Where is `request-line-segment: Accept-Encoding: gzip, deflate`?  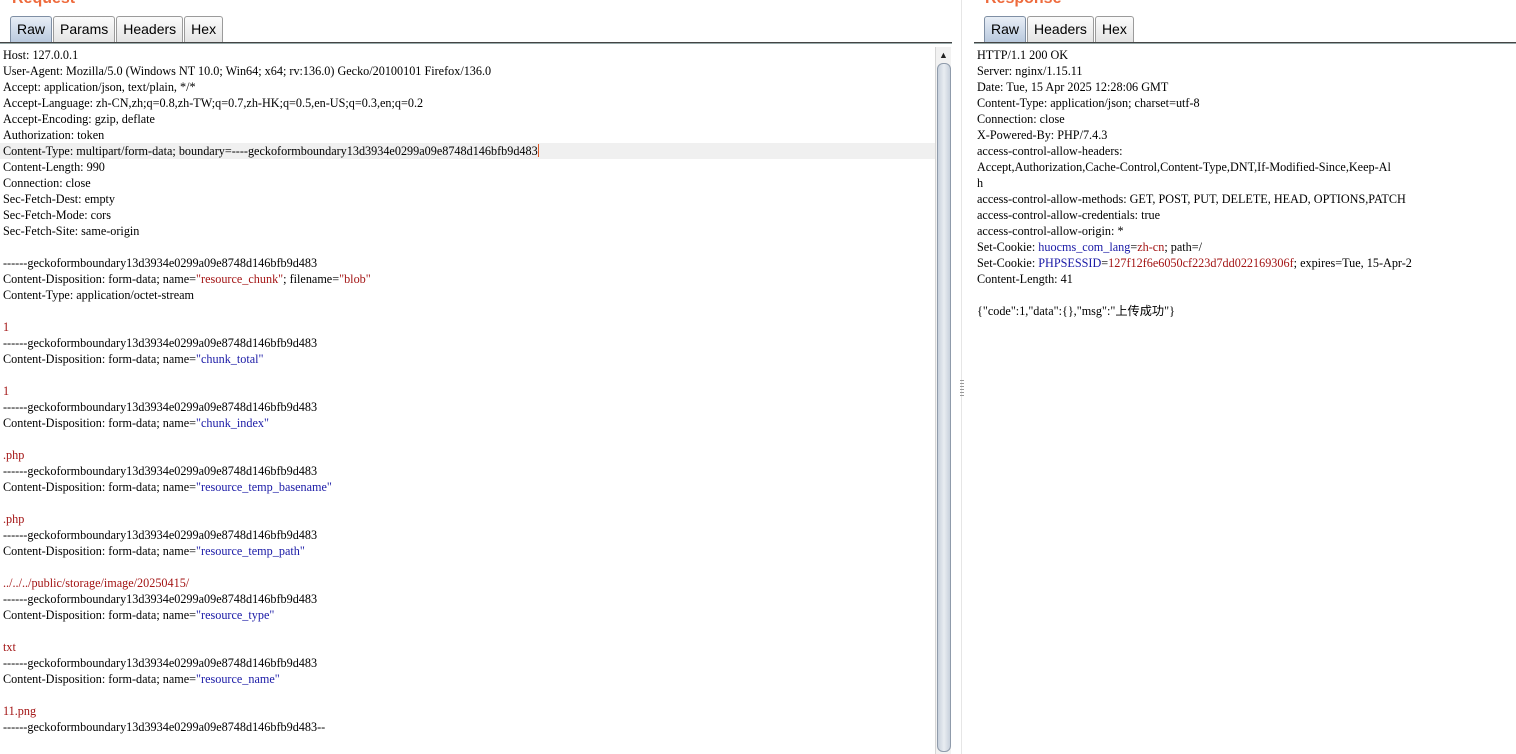
request-line-segment: Accept-Encoding: gzip, deflate is located at coordinates (79, 119).